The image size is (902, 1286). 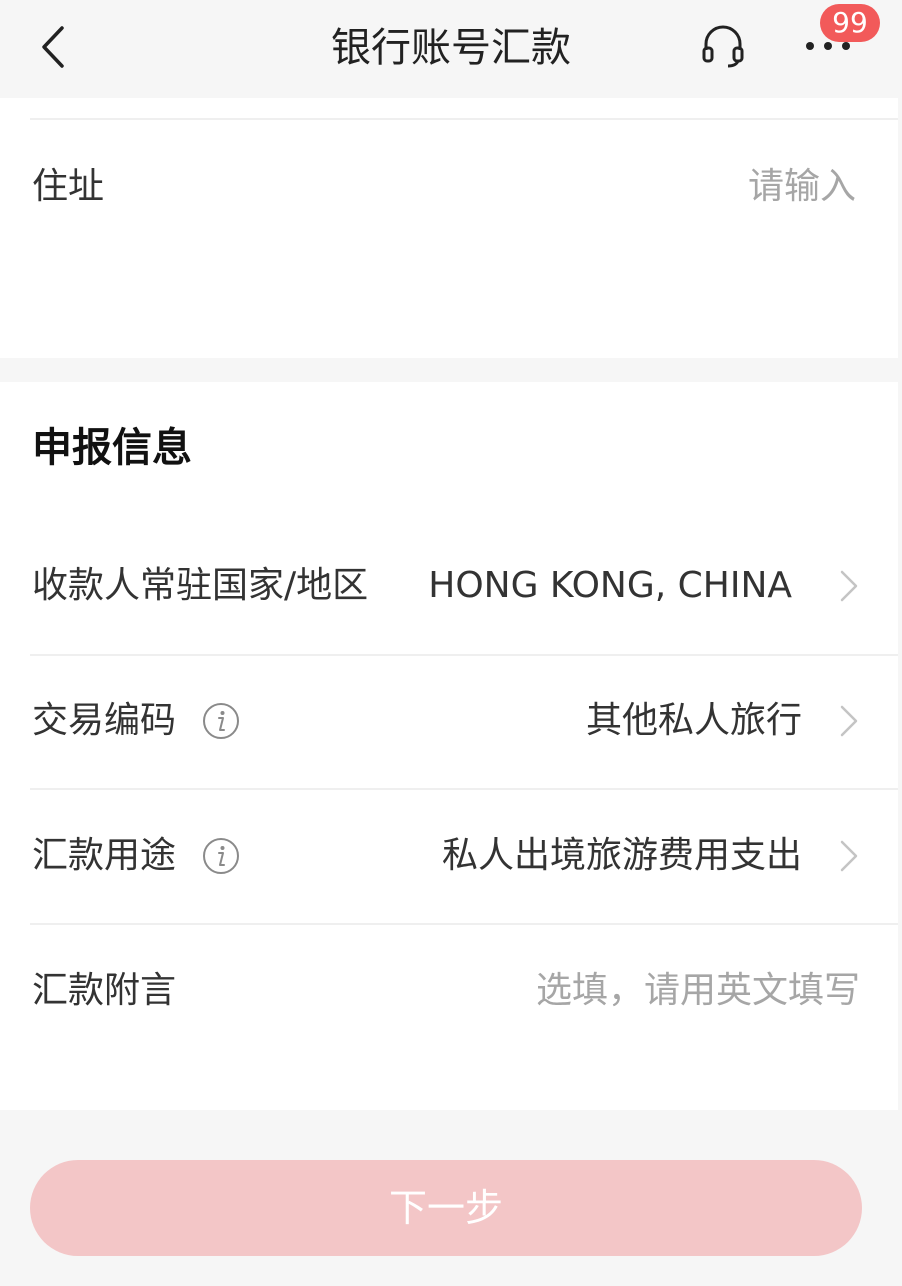 What do you see at coordinates (104, 720) in the screenshot?
I see `transaction-code-label: 交易编码` at bounding box center [104, 720].